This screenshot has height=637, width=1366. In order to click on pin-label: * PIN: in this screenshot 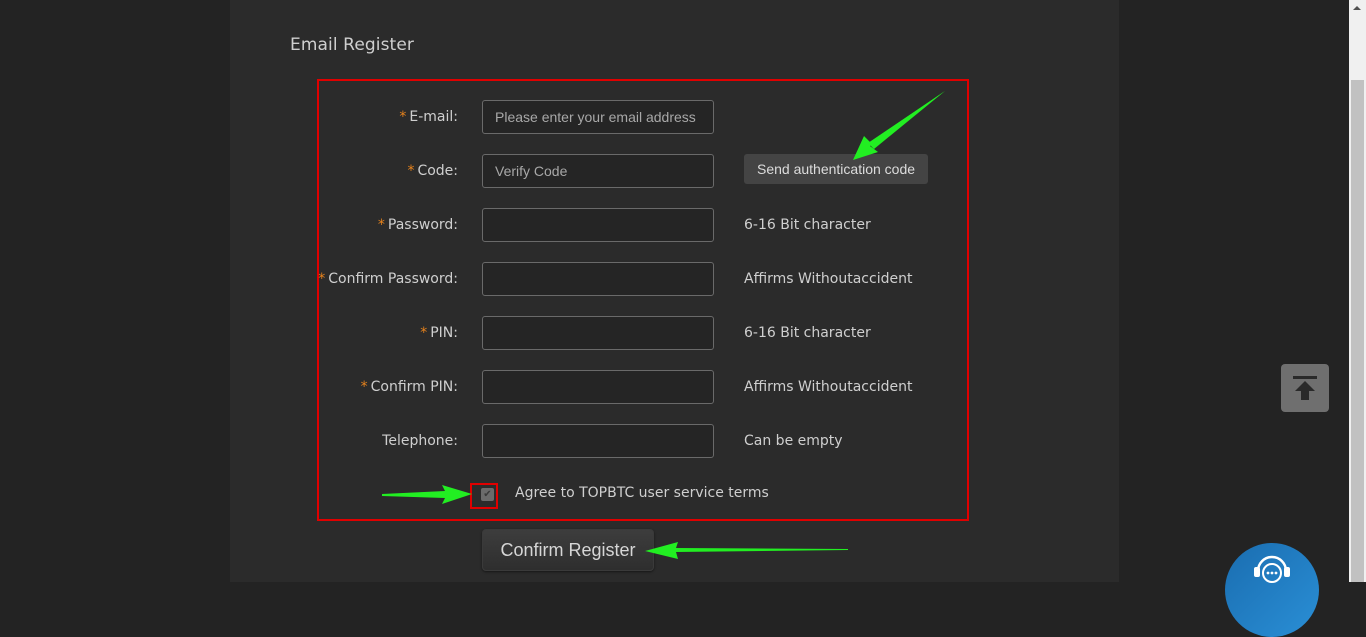, I will do `click(439, 333)`.